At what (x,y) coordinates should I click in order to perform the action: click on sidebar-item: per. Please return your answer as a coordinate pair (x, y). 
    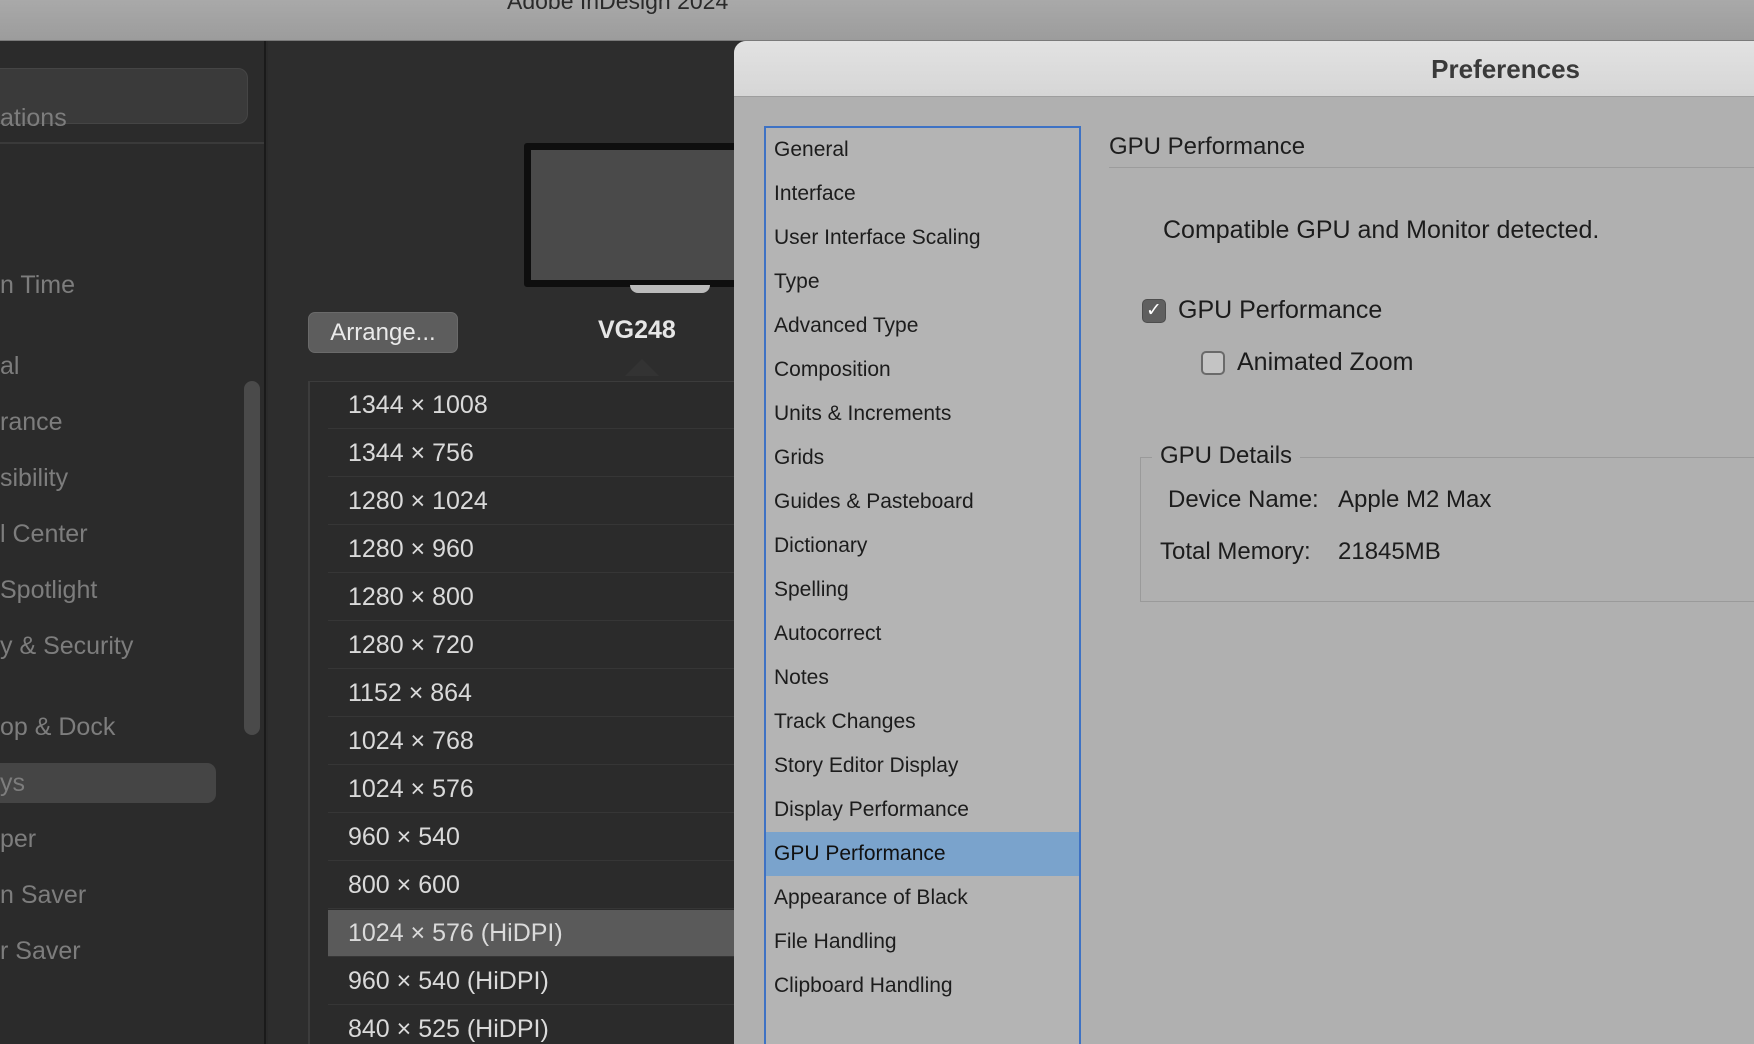
    Looking at the image, I should click on (18, 839).